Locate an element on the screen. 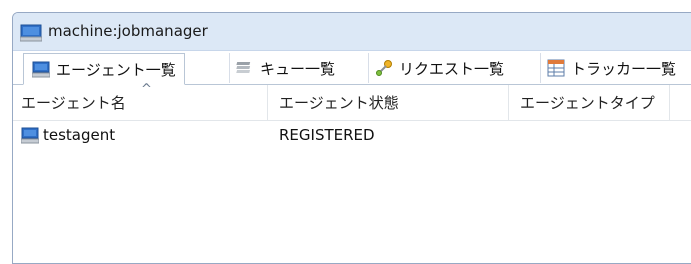  column-header-agent-type: エージェントタイプ is located at coordinates (595, 102).